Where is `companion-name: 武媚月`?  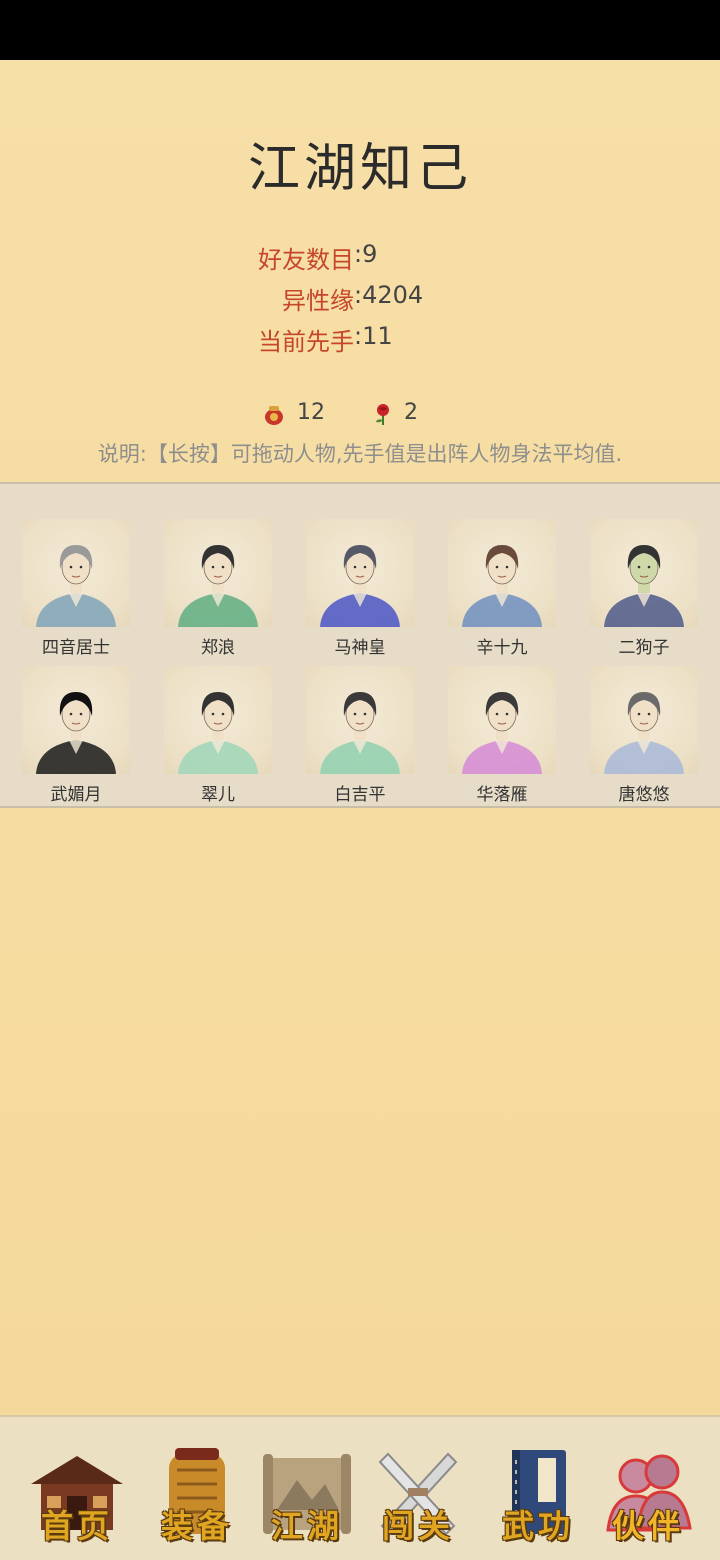 companion-name: 武媚月 is located at coordinates (76, 795).